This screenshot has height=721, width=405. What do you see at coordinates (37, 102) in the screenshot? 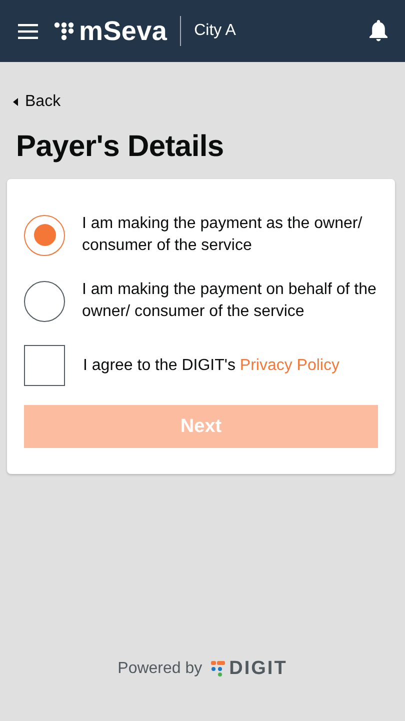
I see `back-link: Back` at bounding box center [37, 102].